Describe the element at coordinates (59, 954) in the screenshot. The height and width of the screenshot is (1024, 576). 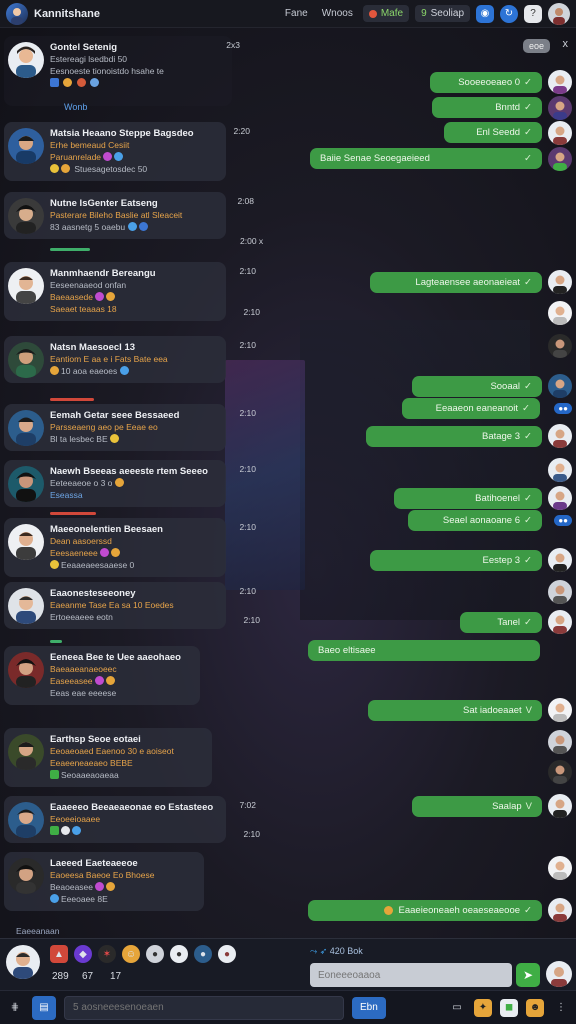
I see `fire-icon: ▲` at that location.